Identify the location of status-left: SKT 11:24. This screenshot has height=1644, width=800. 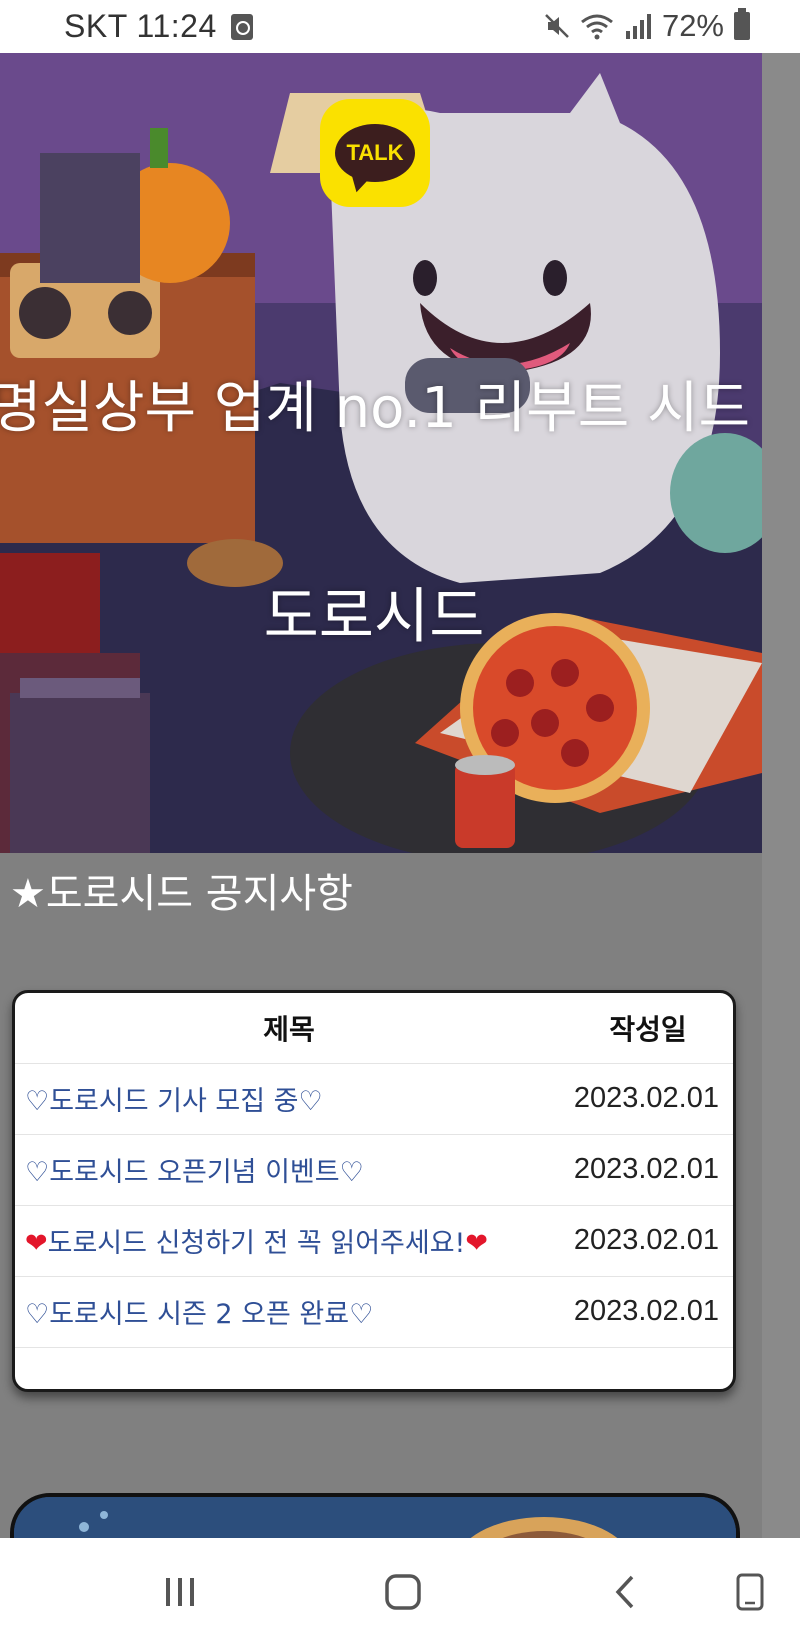
(158, 26).